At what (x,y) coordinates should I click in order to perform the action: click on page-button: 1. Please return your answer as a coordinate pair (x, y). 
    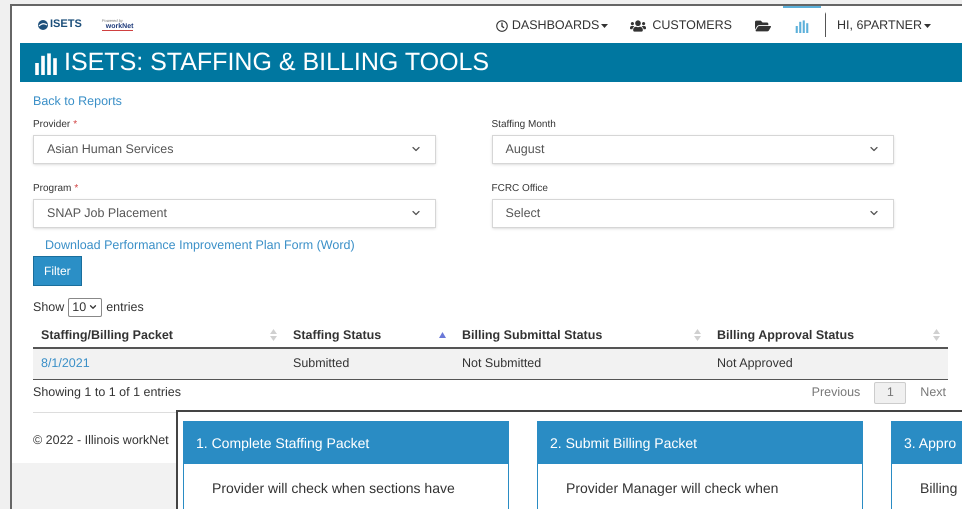
    Looking at the image, I should click on (890, 393).